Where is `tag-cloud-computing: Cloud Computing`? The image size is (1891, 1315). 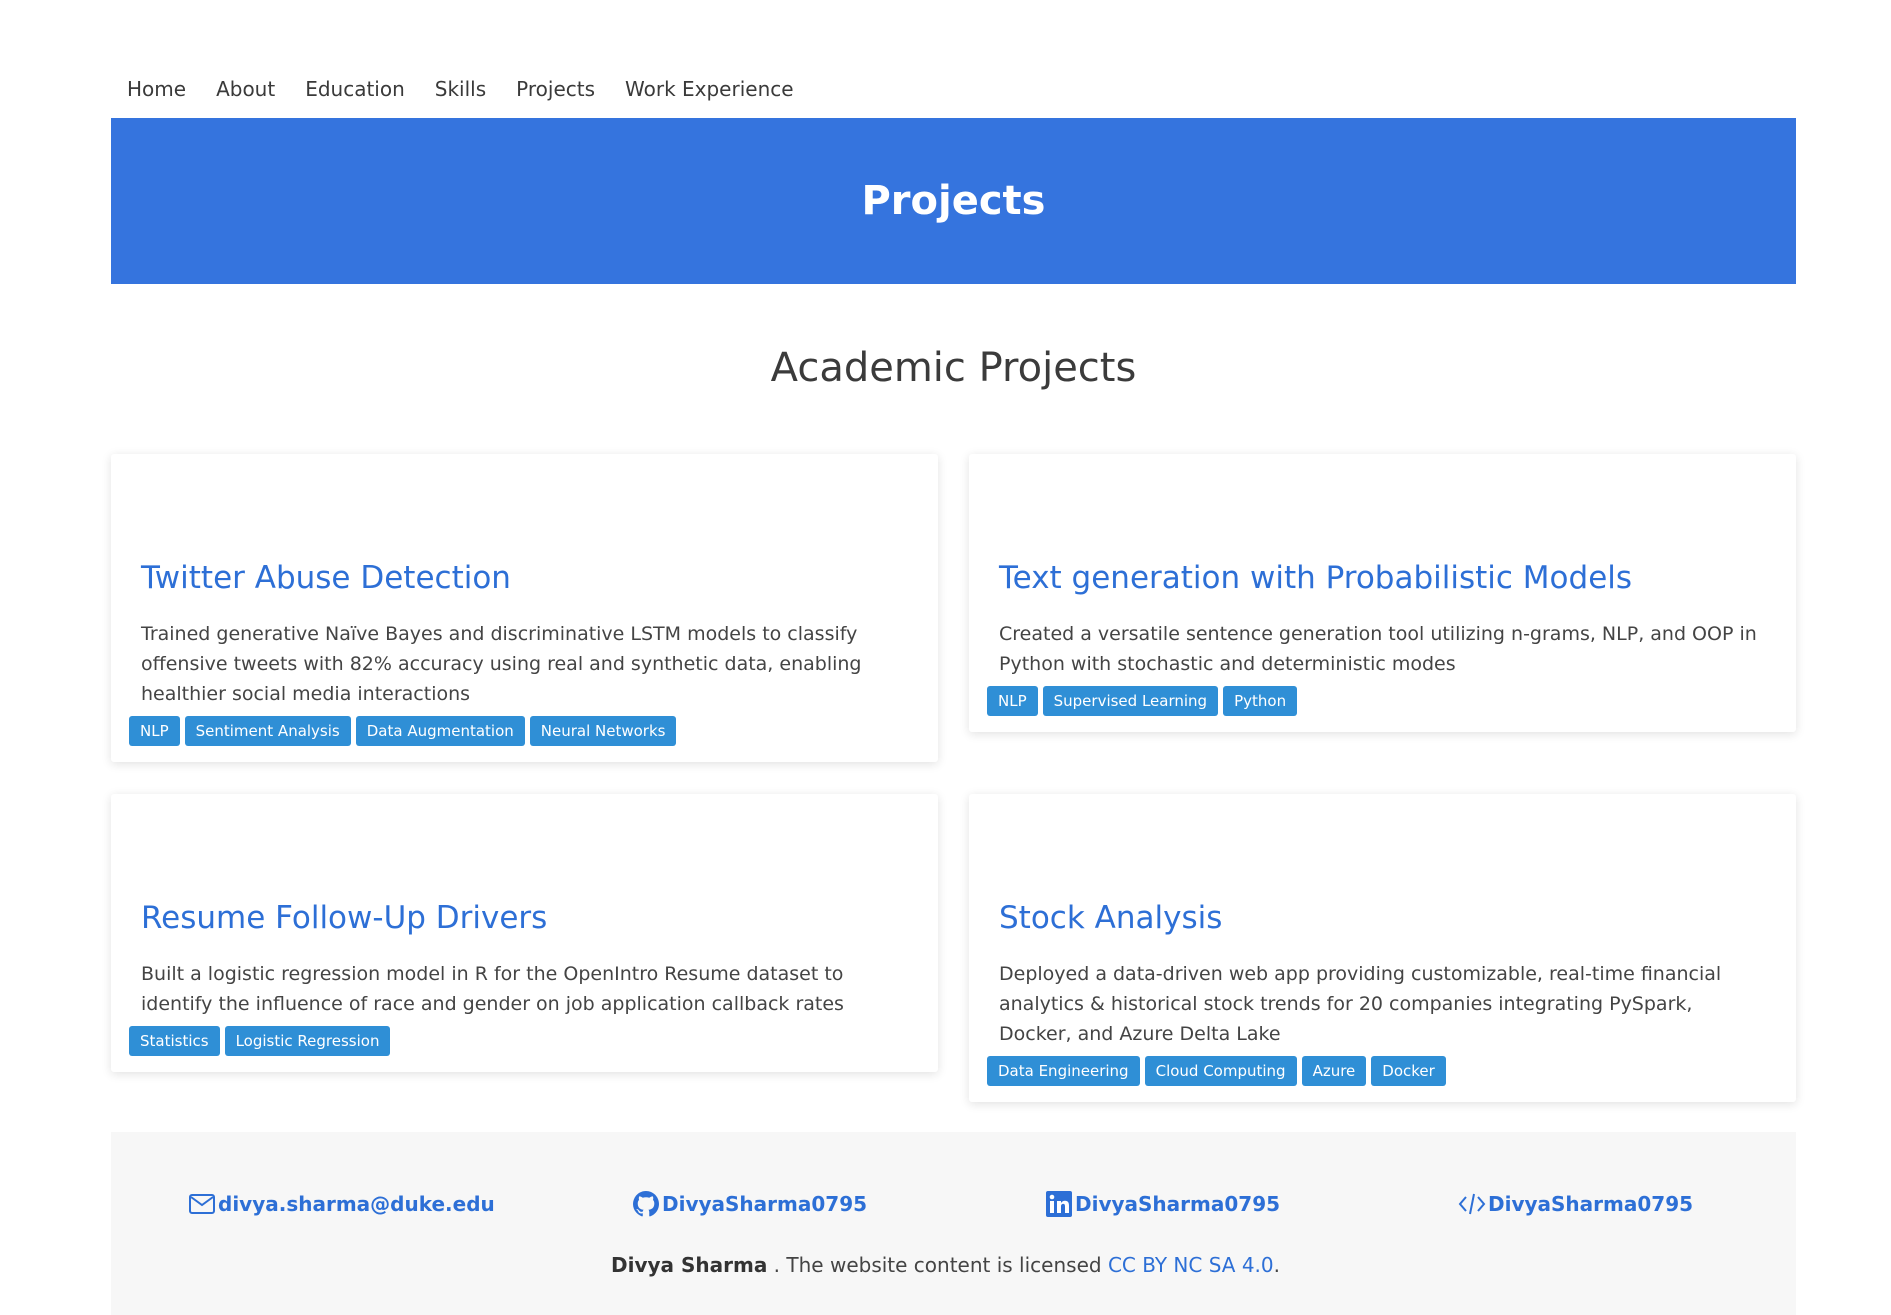
tag-cloud-computing: Cloud Computing is located at coordinates (1220, 1071).